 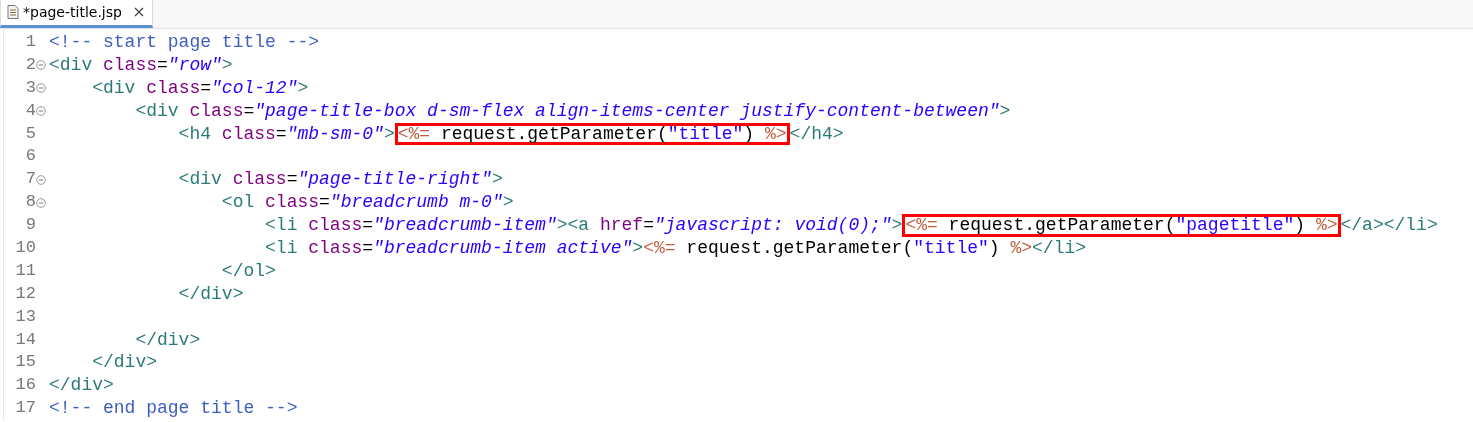 What do you see at coordinates (1389, 225) in the screenshot?
I see `code-text: </a></li>` at bounding box center [1389, 225].